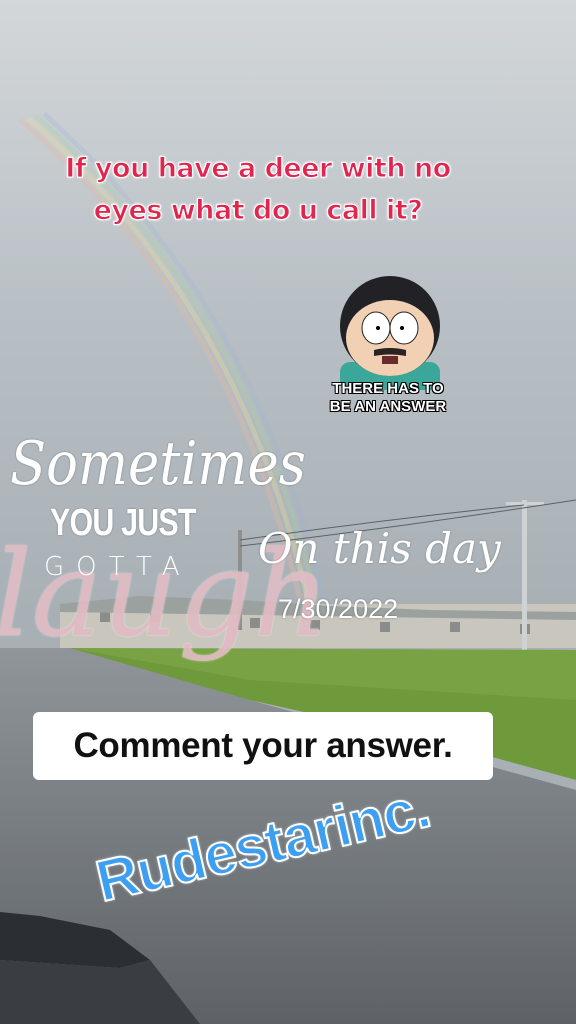  I want to click on question-line-2: eyes what do u call it?, so click(258, 211).